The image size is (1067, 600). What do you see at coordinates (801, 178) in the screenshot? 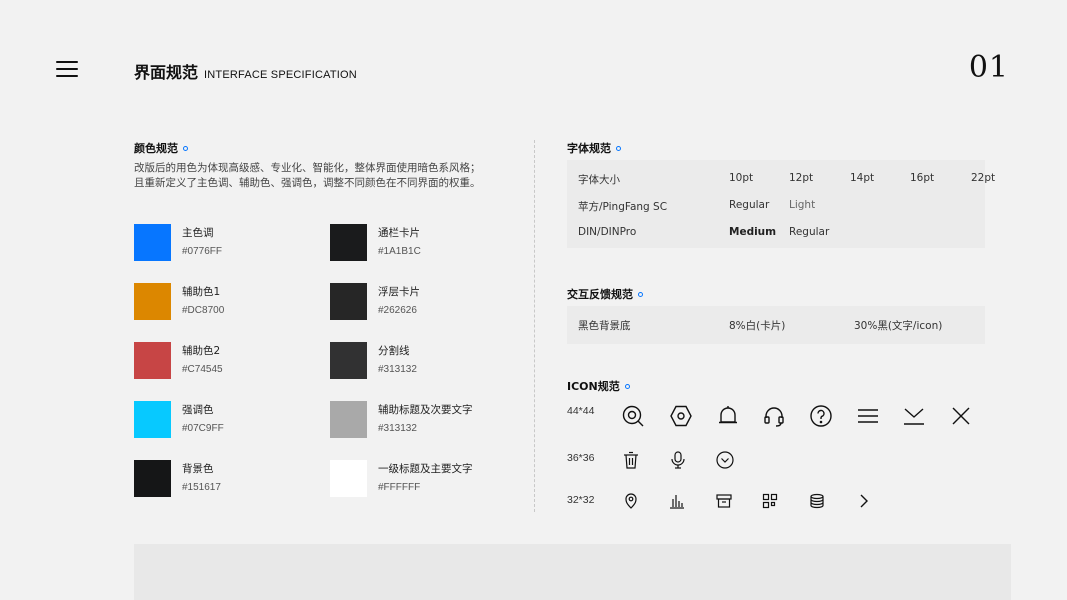
I see `font-size-value: 12pt` at bounding box center [801, 178].